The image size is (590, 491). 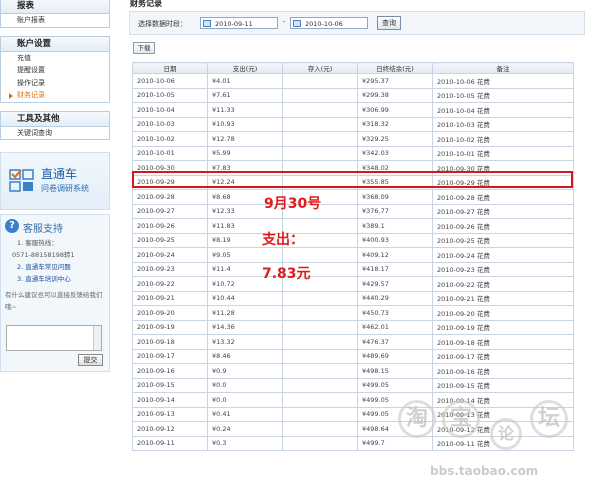 What do you see at coordinates (54, 301) in the screenshot?
I see `feedback-prompt: 有什么建议也可以直接反馈给我们哦~` at bounding box center [54, 301].